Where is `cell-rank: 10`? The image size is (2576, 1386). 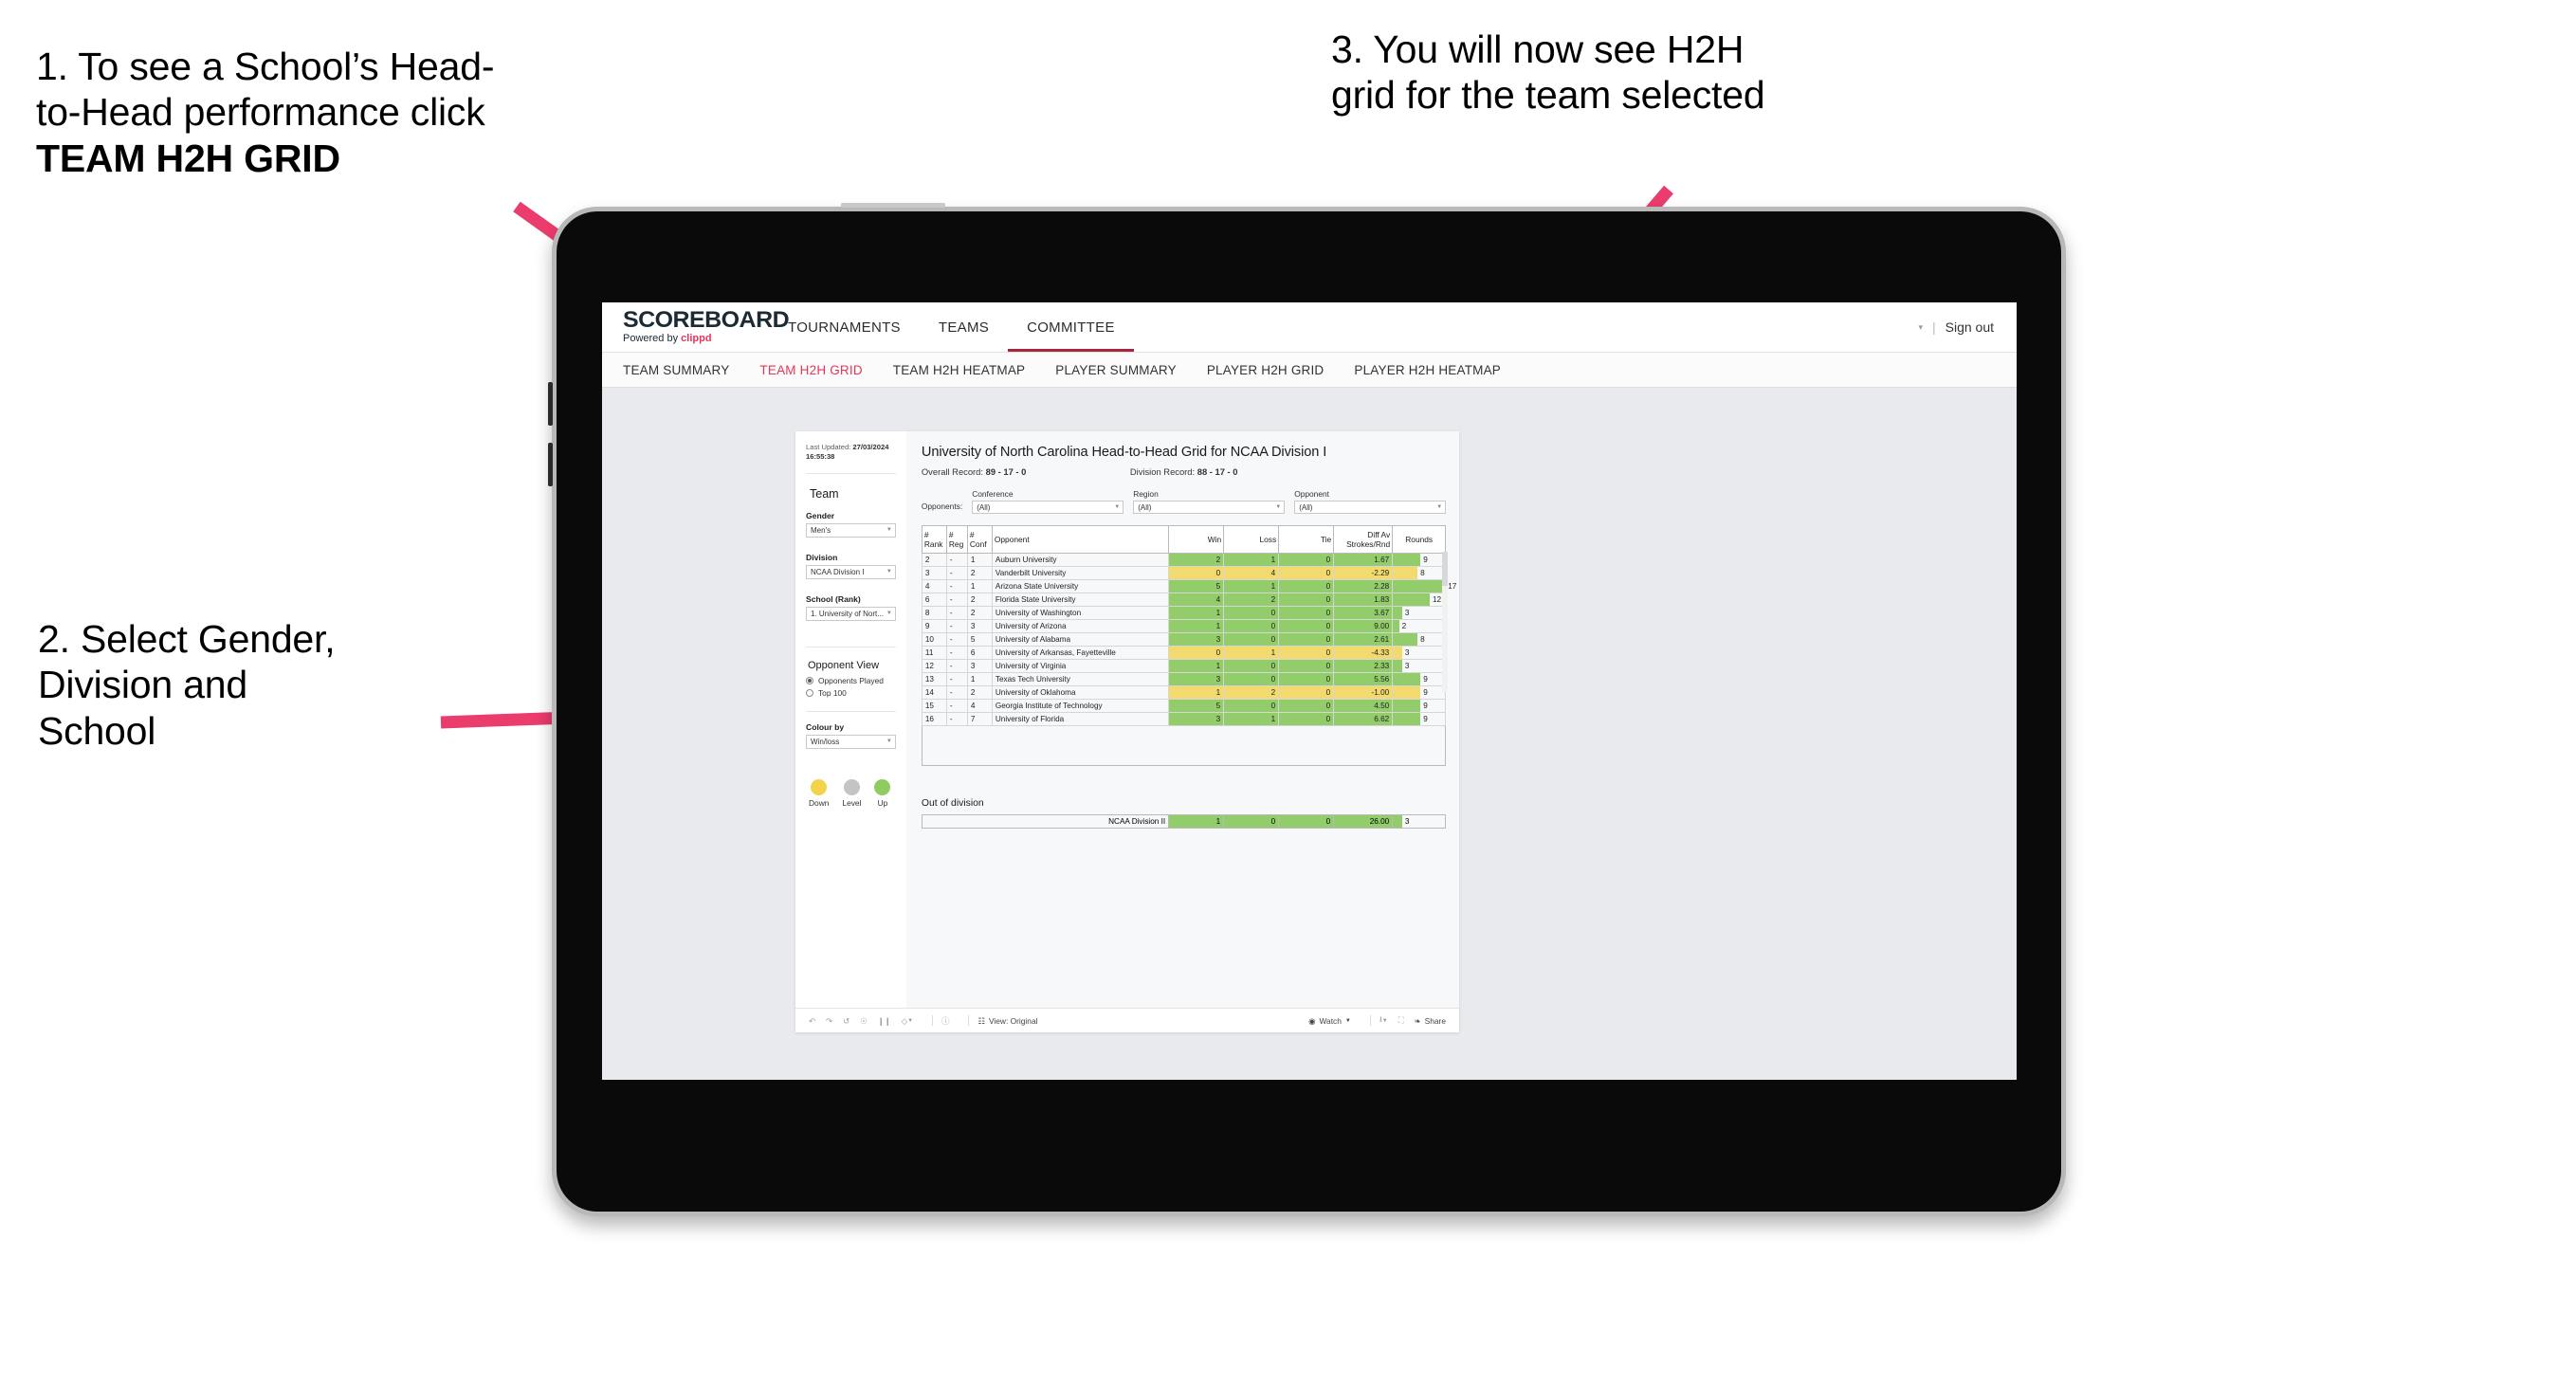
cell-rank: 10 is located at coordinates (934, 639).